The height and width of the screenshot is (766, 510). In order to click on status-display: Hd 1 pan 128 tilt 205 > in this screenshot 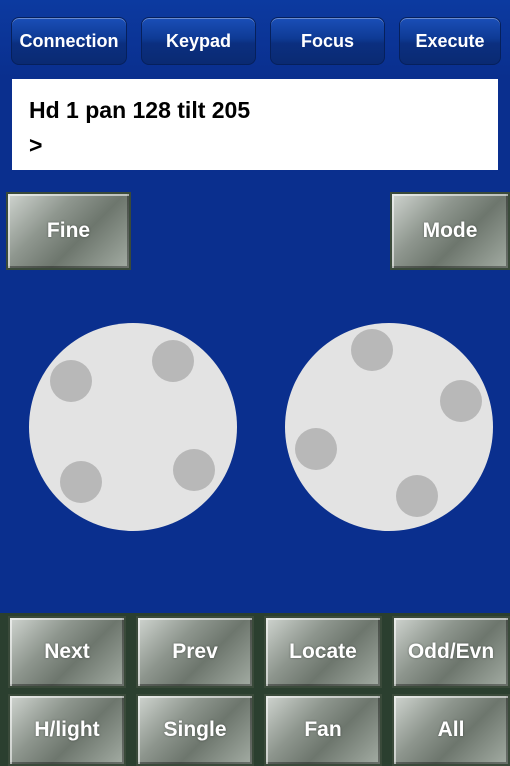, I will do `click(255, 124)`.